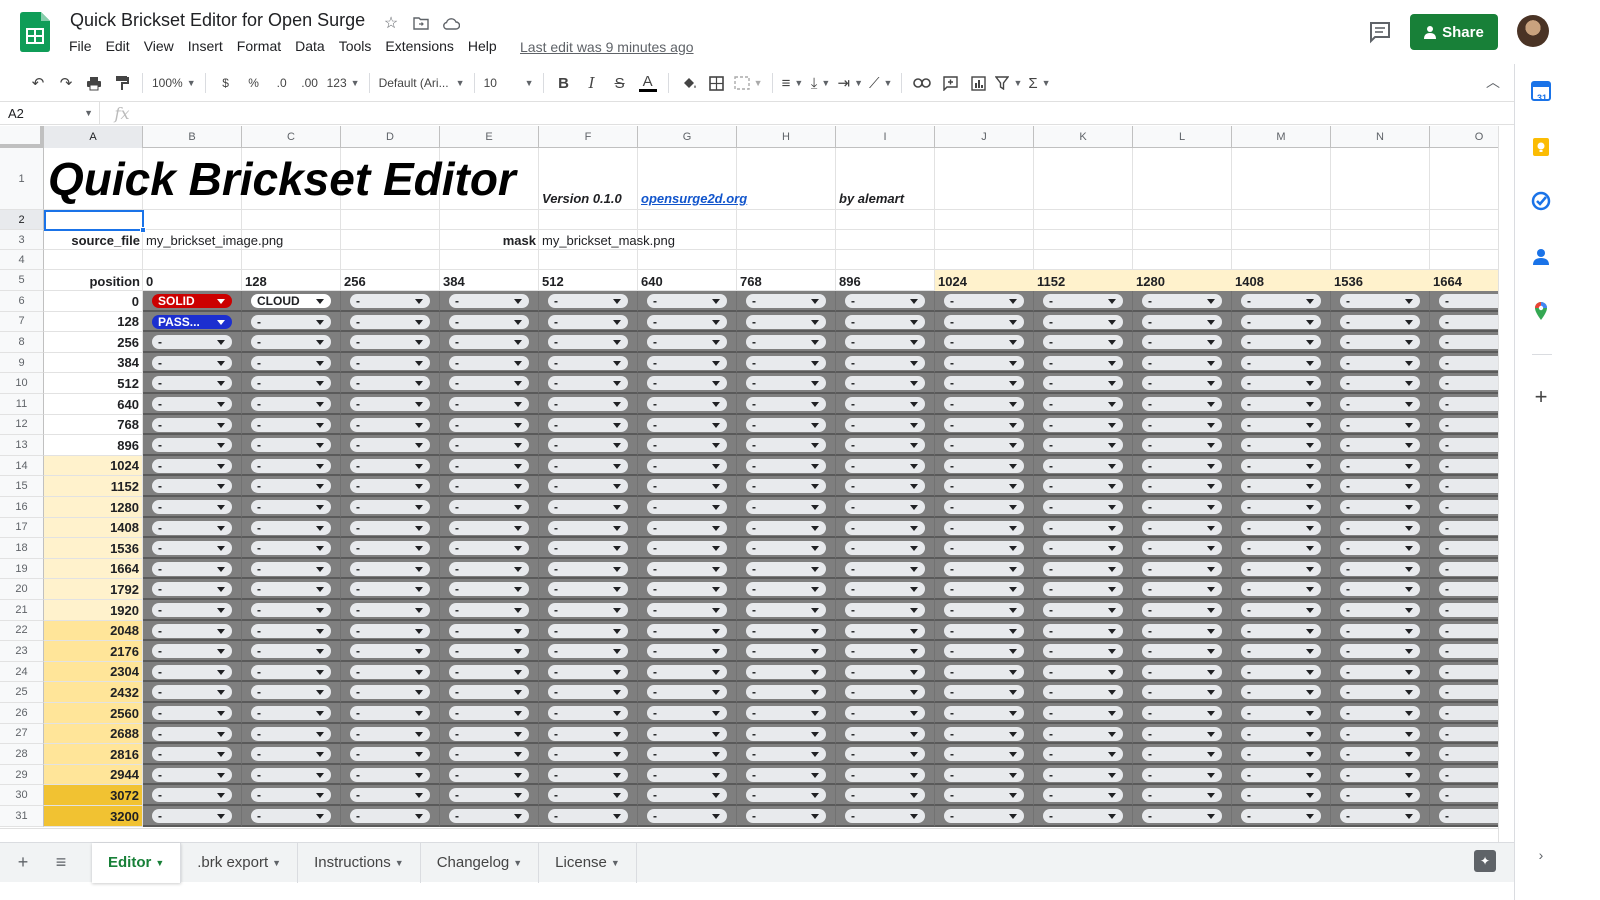 This screenshot has width=1600, height=900. Describe the element at coordinates (22, 507) in the screenshot. I see `row-header-16: 16` at that location.